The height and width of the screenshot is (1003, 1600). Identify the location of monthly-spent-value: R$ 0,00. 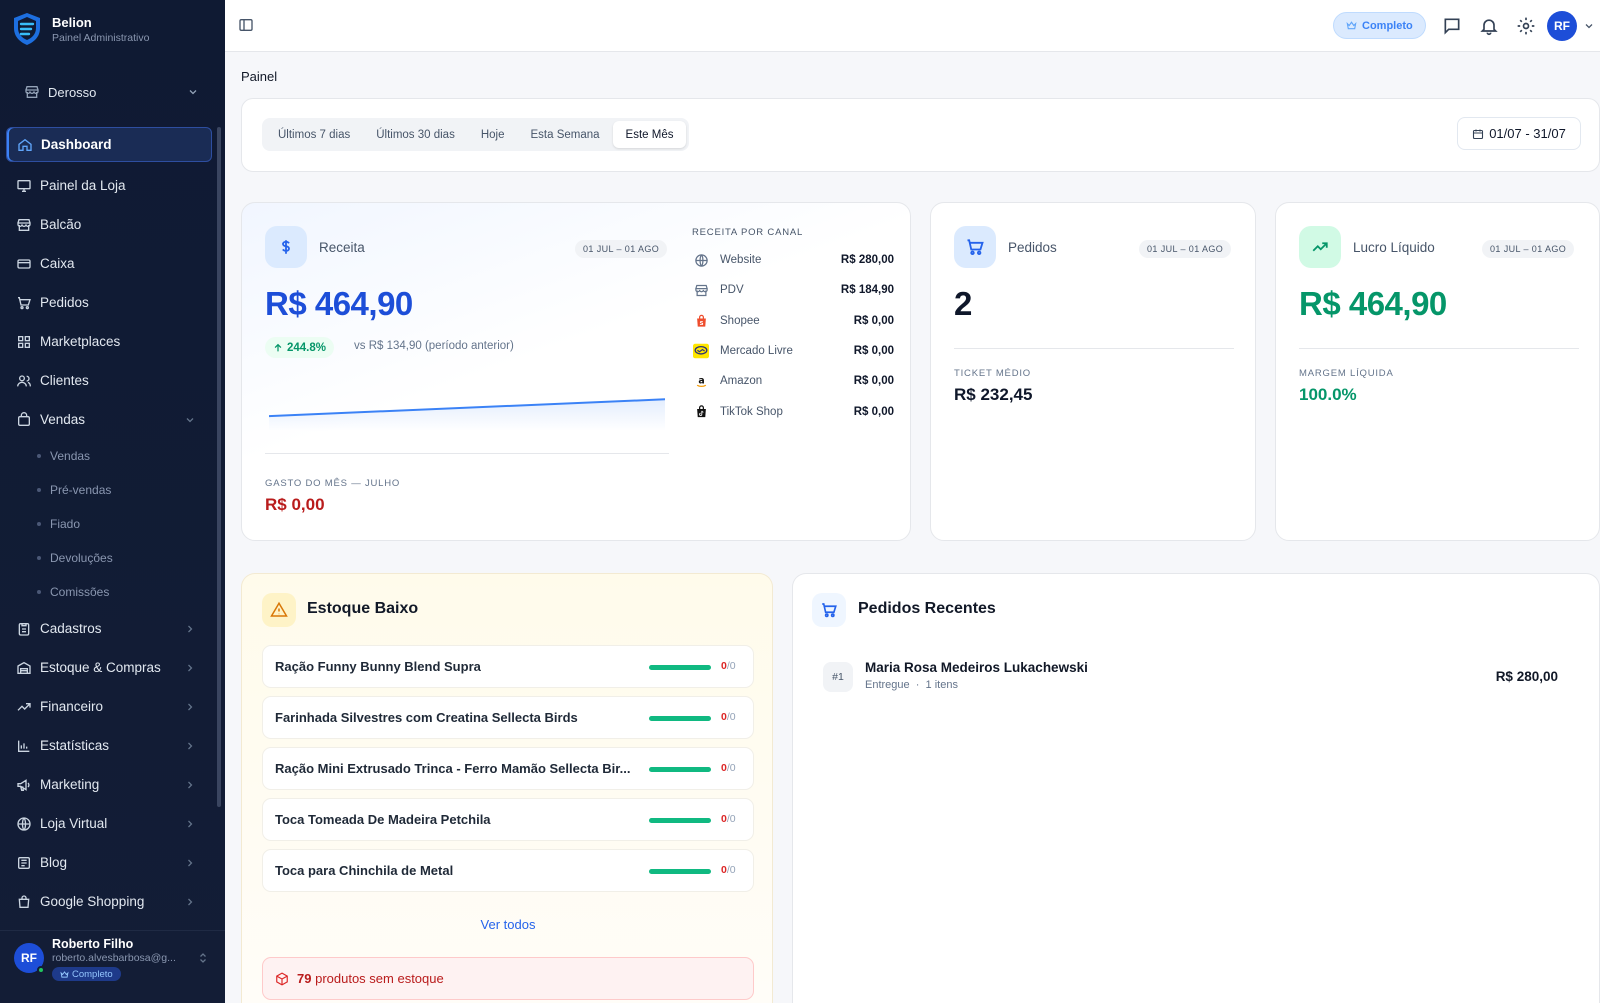
(295, 504).